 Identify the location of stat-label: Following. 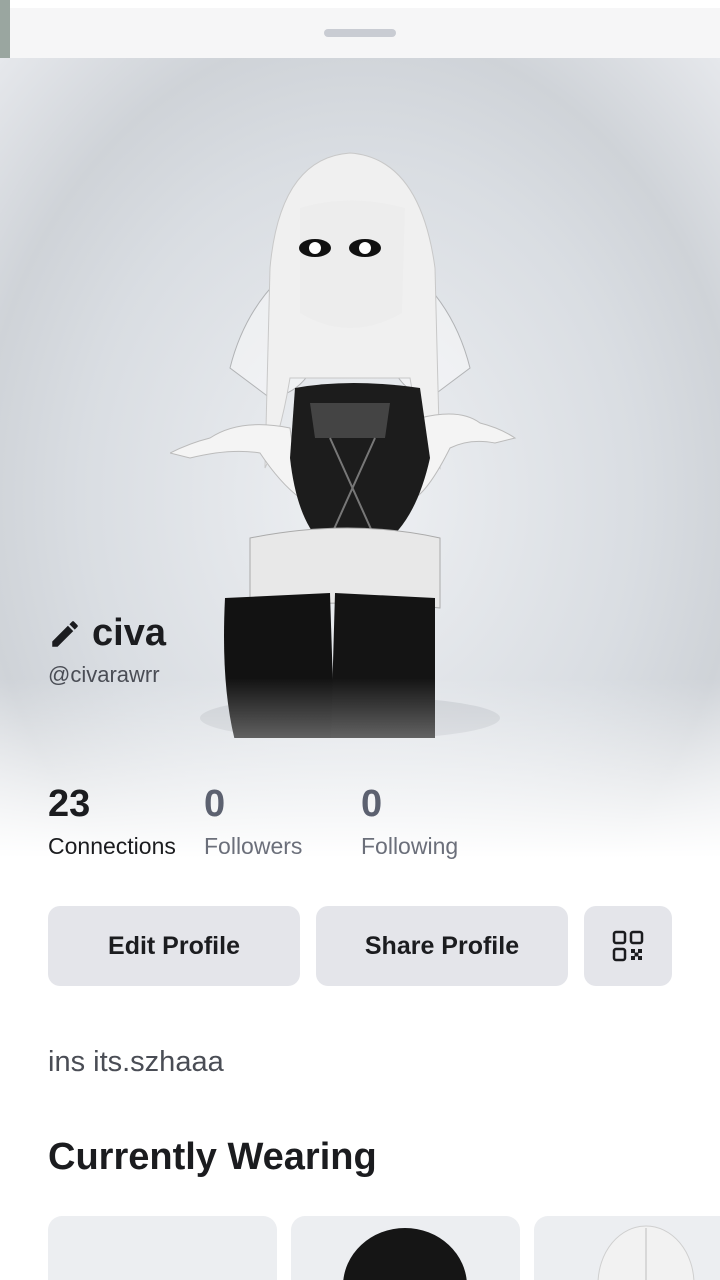
(410, 846).